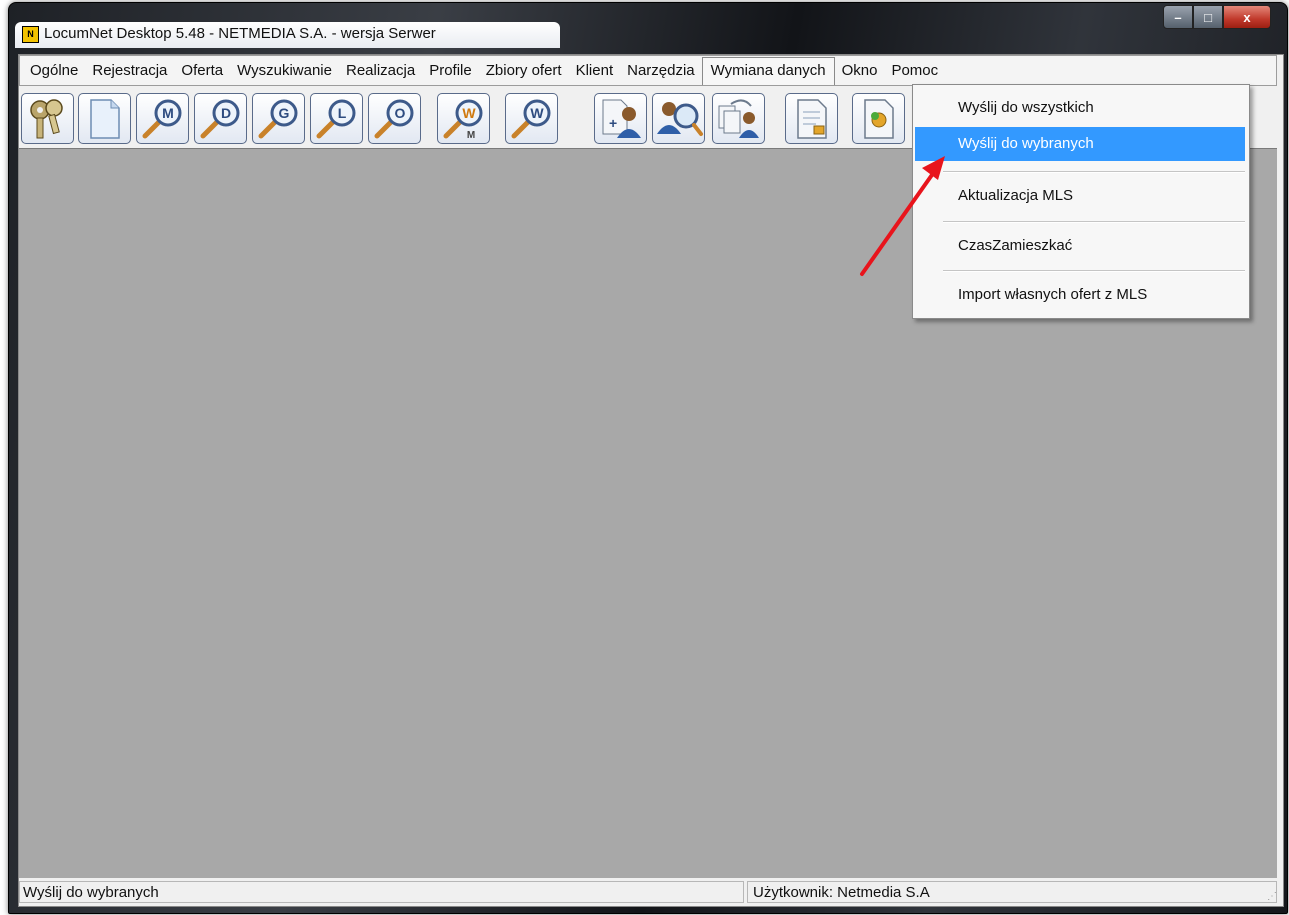 The width and height of the screenshot is (1289, 915). Describe the element at coordinates (1080, 196) in the screenshot. I see `menu-option-mls-update: Aktualizacja MLS` at that location.